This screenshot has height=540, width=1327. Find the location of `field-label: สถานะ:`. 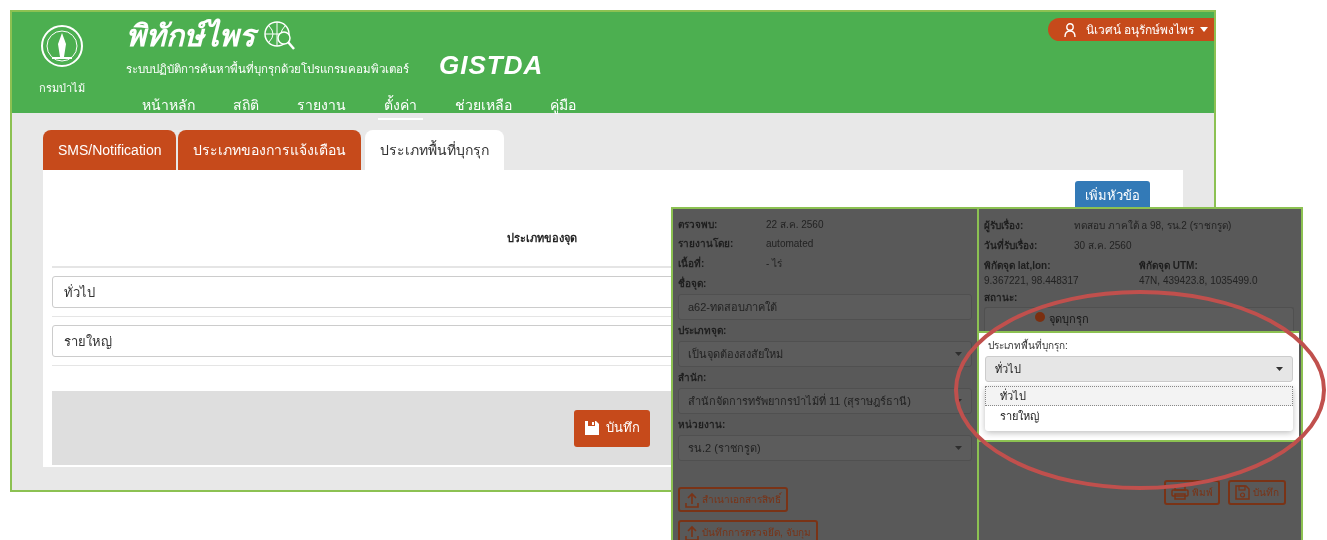

field-label: สถานะ: is located at coordinates (1001, 298).